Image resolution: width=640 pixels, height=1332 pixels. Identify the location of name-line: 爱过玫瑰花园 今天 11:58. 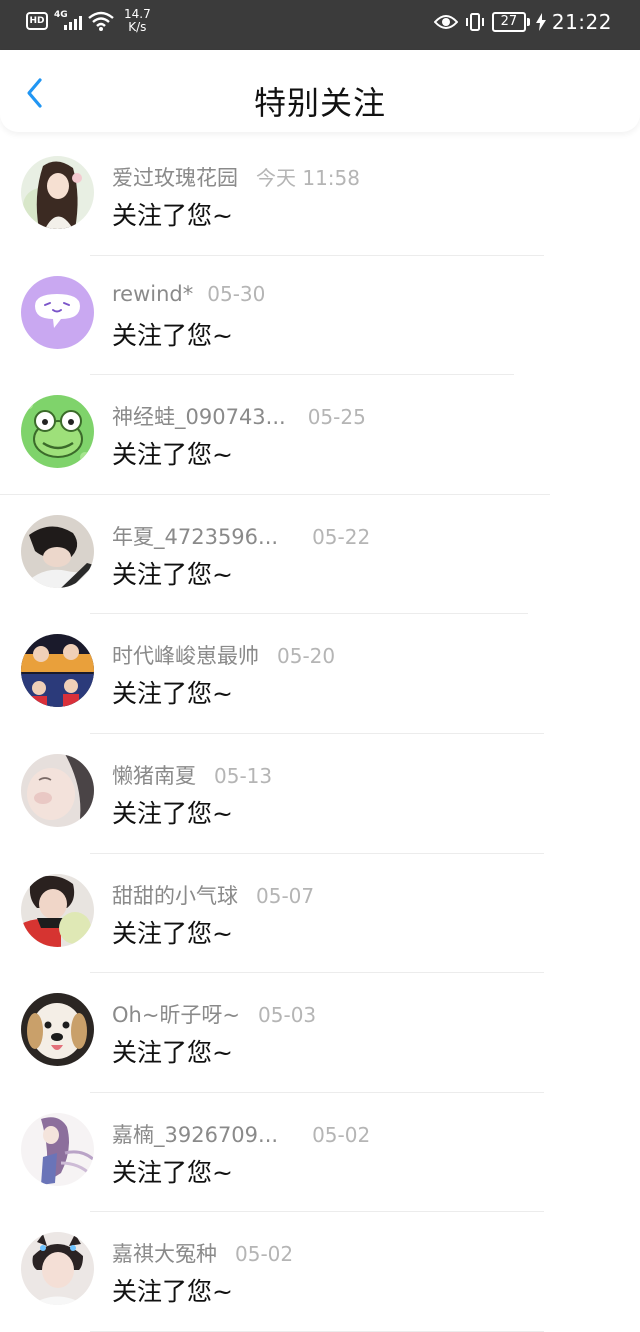
(236, 177).